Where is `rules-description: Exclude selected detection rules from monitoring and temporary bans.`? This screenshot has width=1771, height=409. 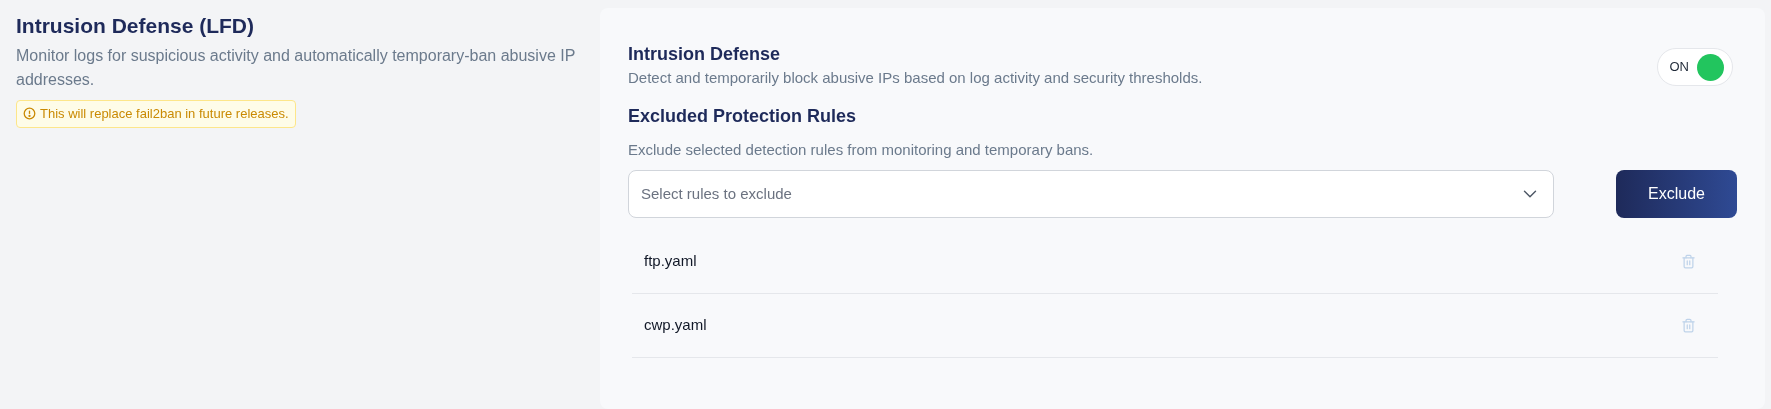 rules-description: Exclude selected detection rules from monitoring and temporary bans. is located at coordinates (861, 150).